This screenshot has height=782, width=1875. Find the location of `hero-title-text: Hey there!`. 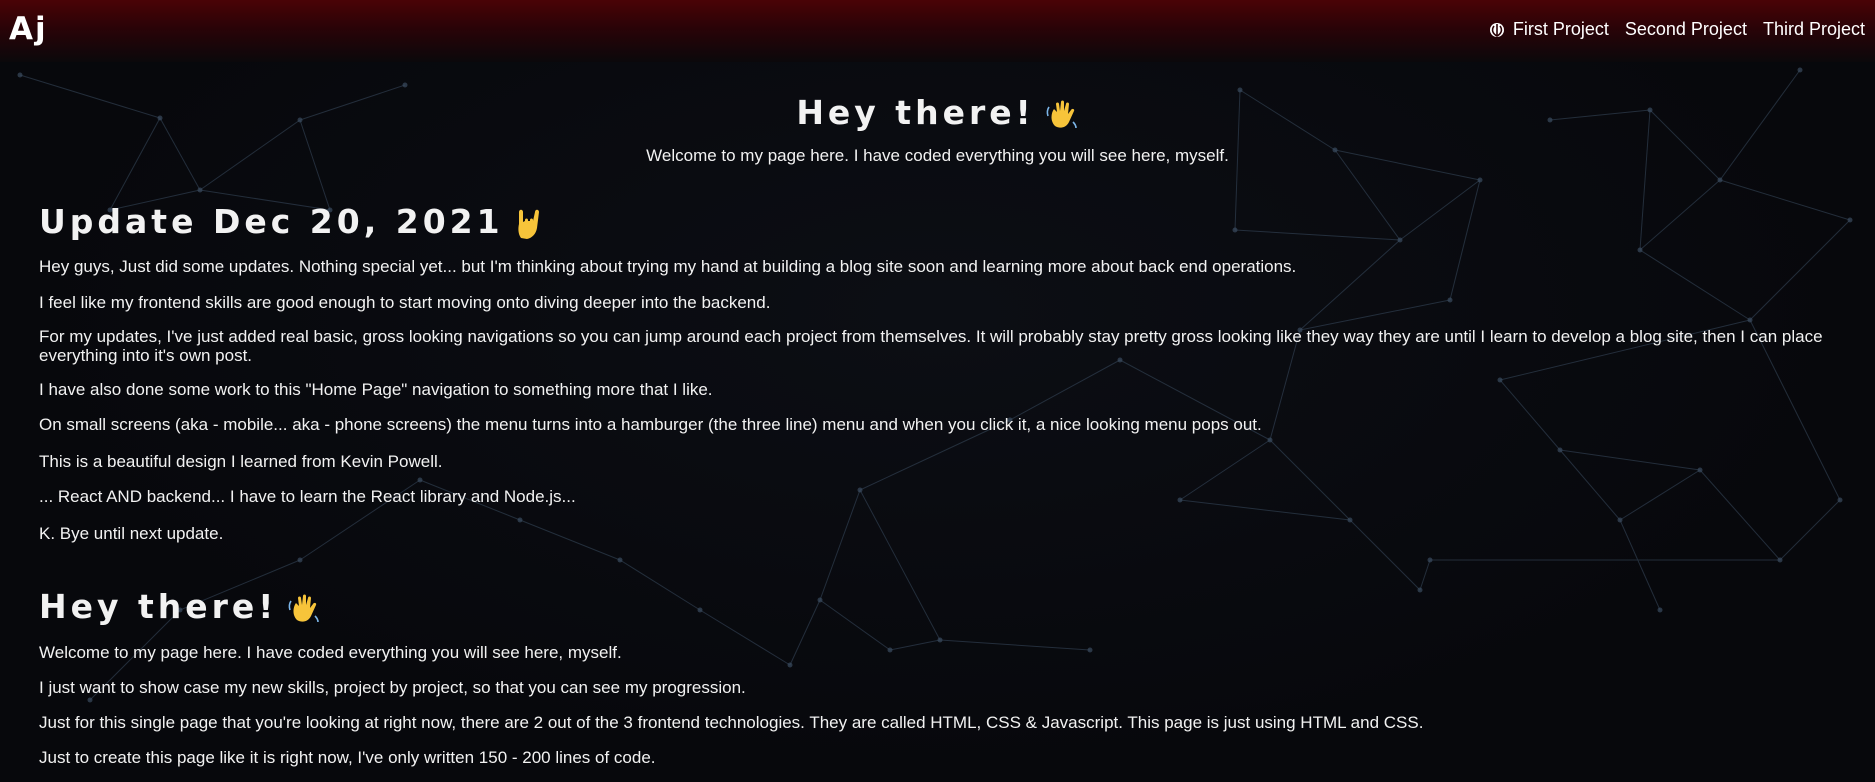

hero-title-text: Hey there! is located at coordinates (915, 112).